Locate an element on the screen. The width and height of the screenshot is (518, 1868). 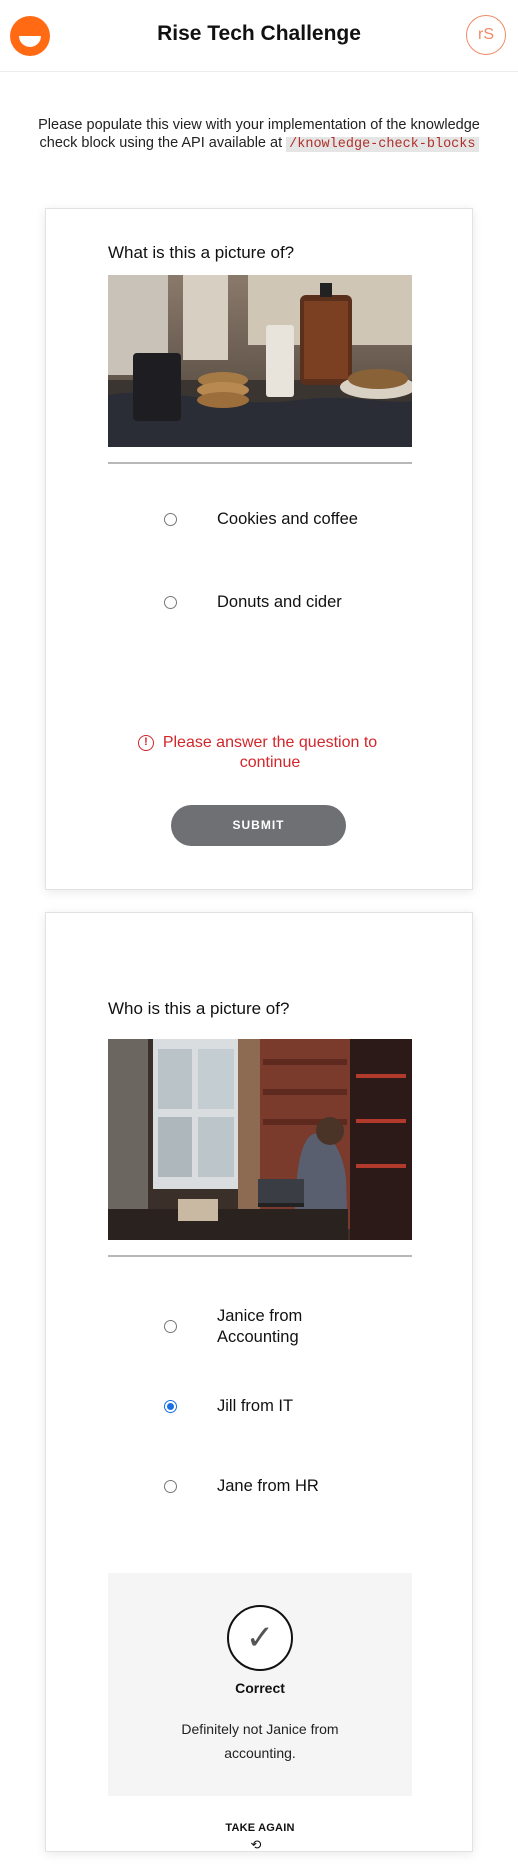
api-endpoint: /knowledge-check-blocks is located at coordinates (382, 144).